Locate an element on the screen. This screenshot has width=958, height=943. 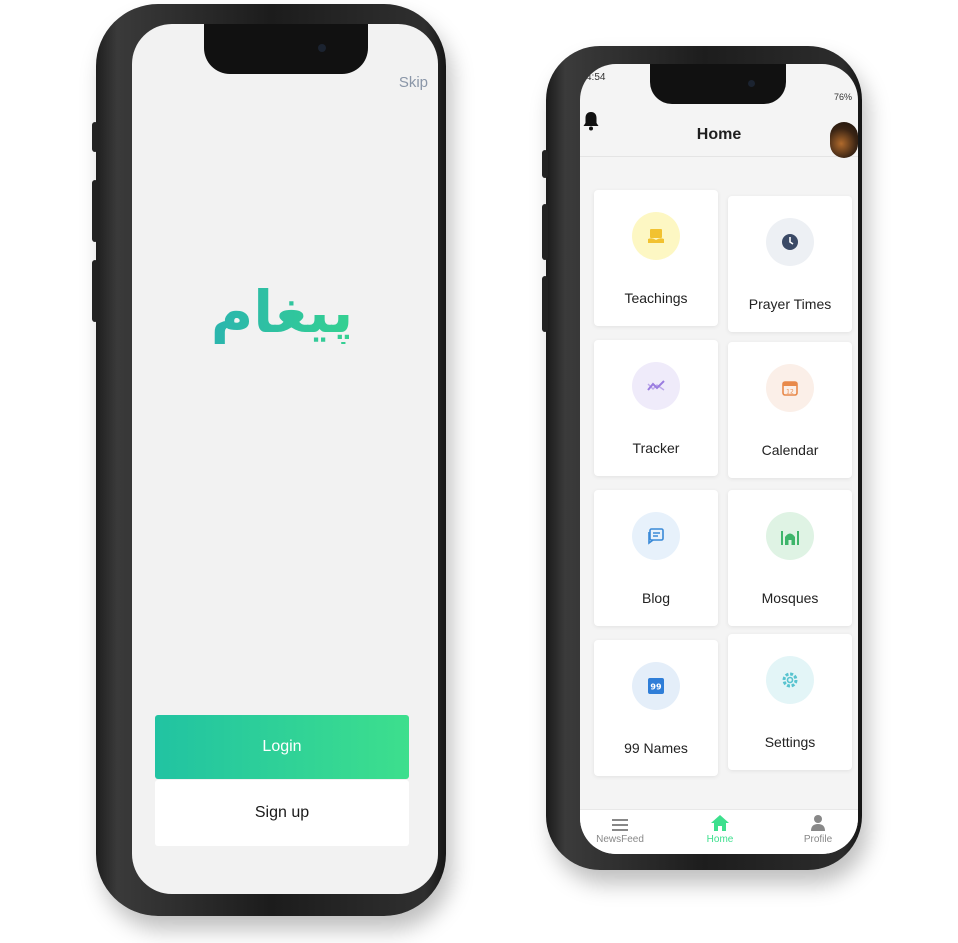
tile-tracker: Tracker is located at coordinates (656, 408).